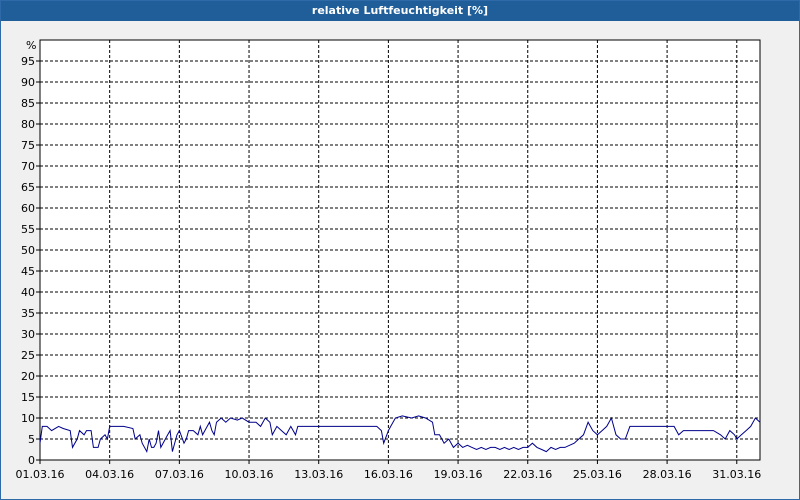 This screenshot has height=500, width=800. Describe the element at coordinates (28, 124) in the screenshot. I see `y-tick-label: 80` at that location.